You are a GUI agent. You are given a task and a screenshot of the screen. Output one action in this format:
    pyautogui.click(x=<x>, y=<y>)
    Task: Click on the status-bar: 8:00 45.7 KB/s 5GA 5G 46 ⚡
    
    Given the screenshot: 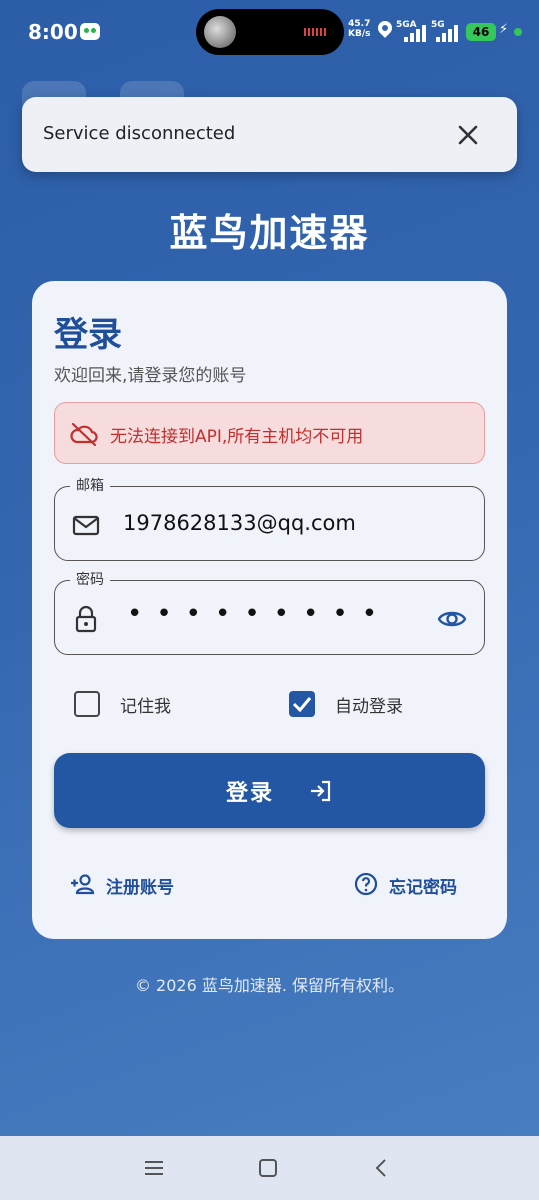 What is the action you would take?
    pyautogui.click(x=269, y=32)
    